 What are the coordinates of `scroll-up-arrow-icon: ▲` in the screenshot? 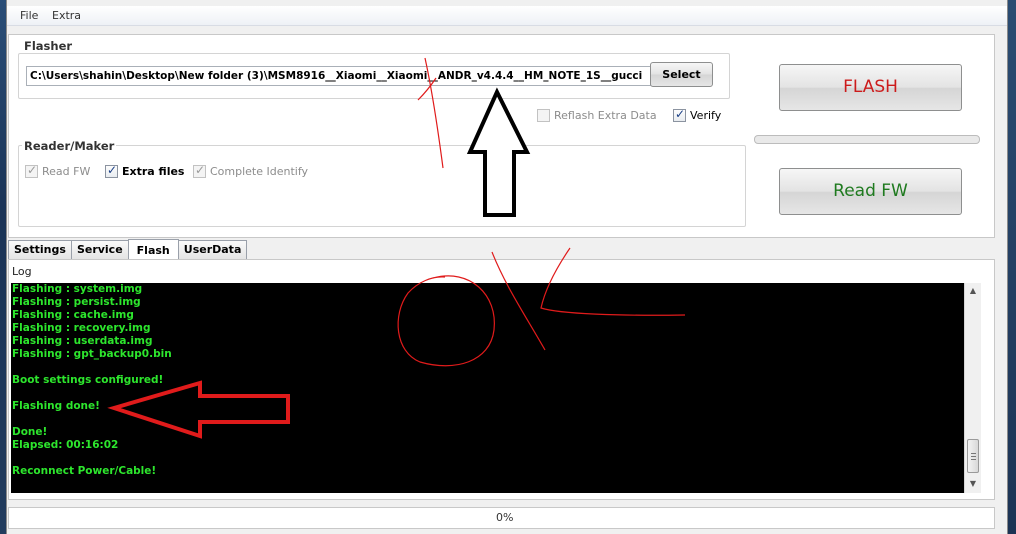 It's located at (973, 291).